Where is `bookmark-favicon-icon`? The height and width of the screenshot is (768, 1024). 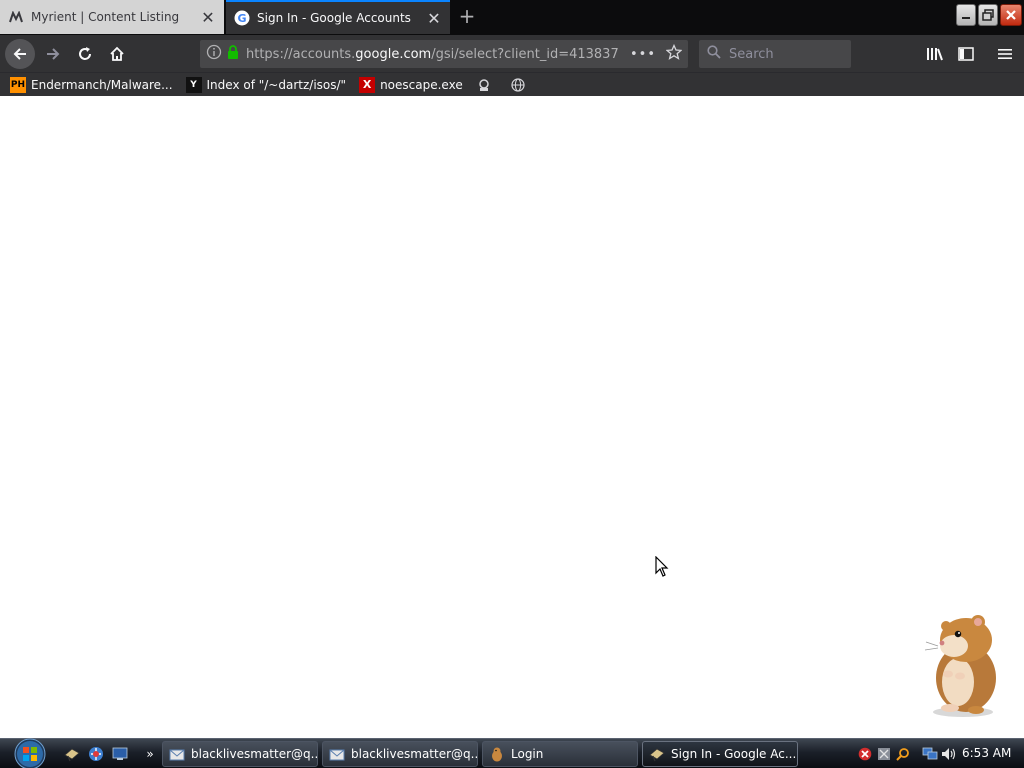 bookmark-favicon-icon is located at coordinates (484, 85).